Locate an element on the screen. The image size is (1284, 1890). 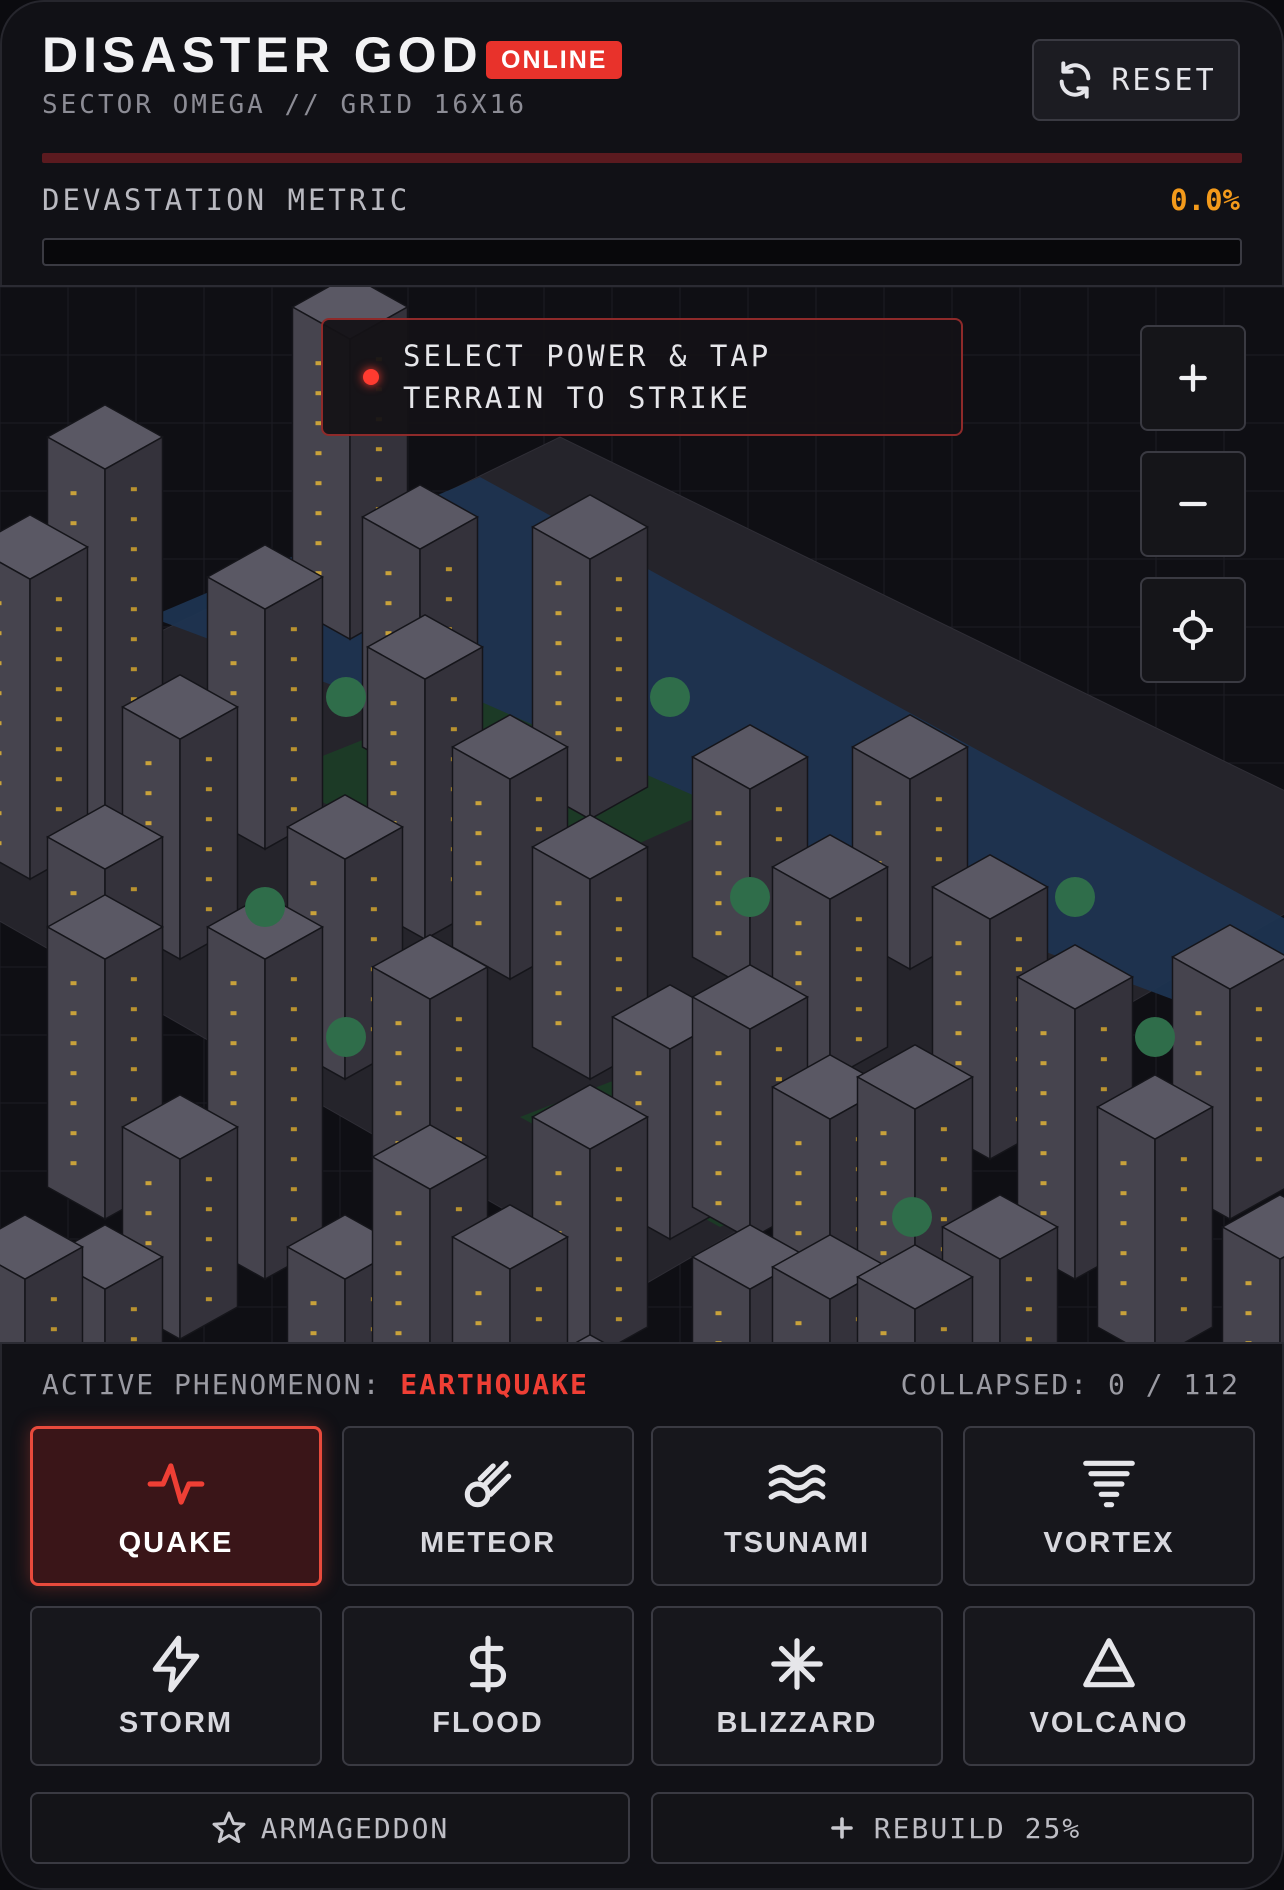
panel-divider is located at coordinates (642, 1343).